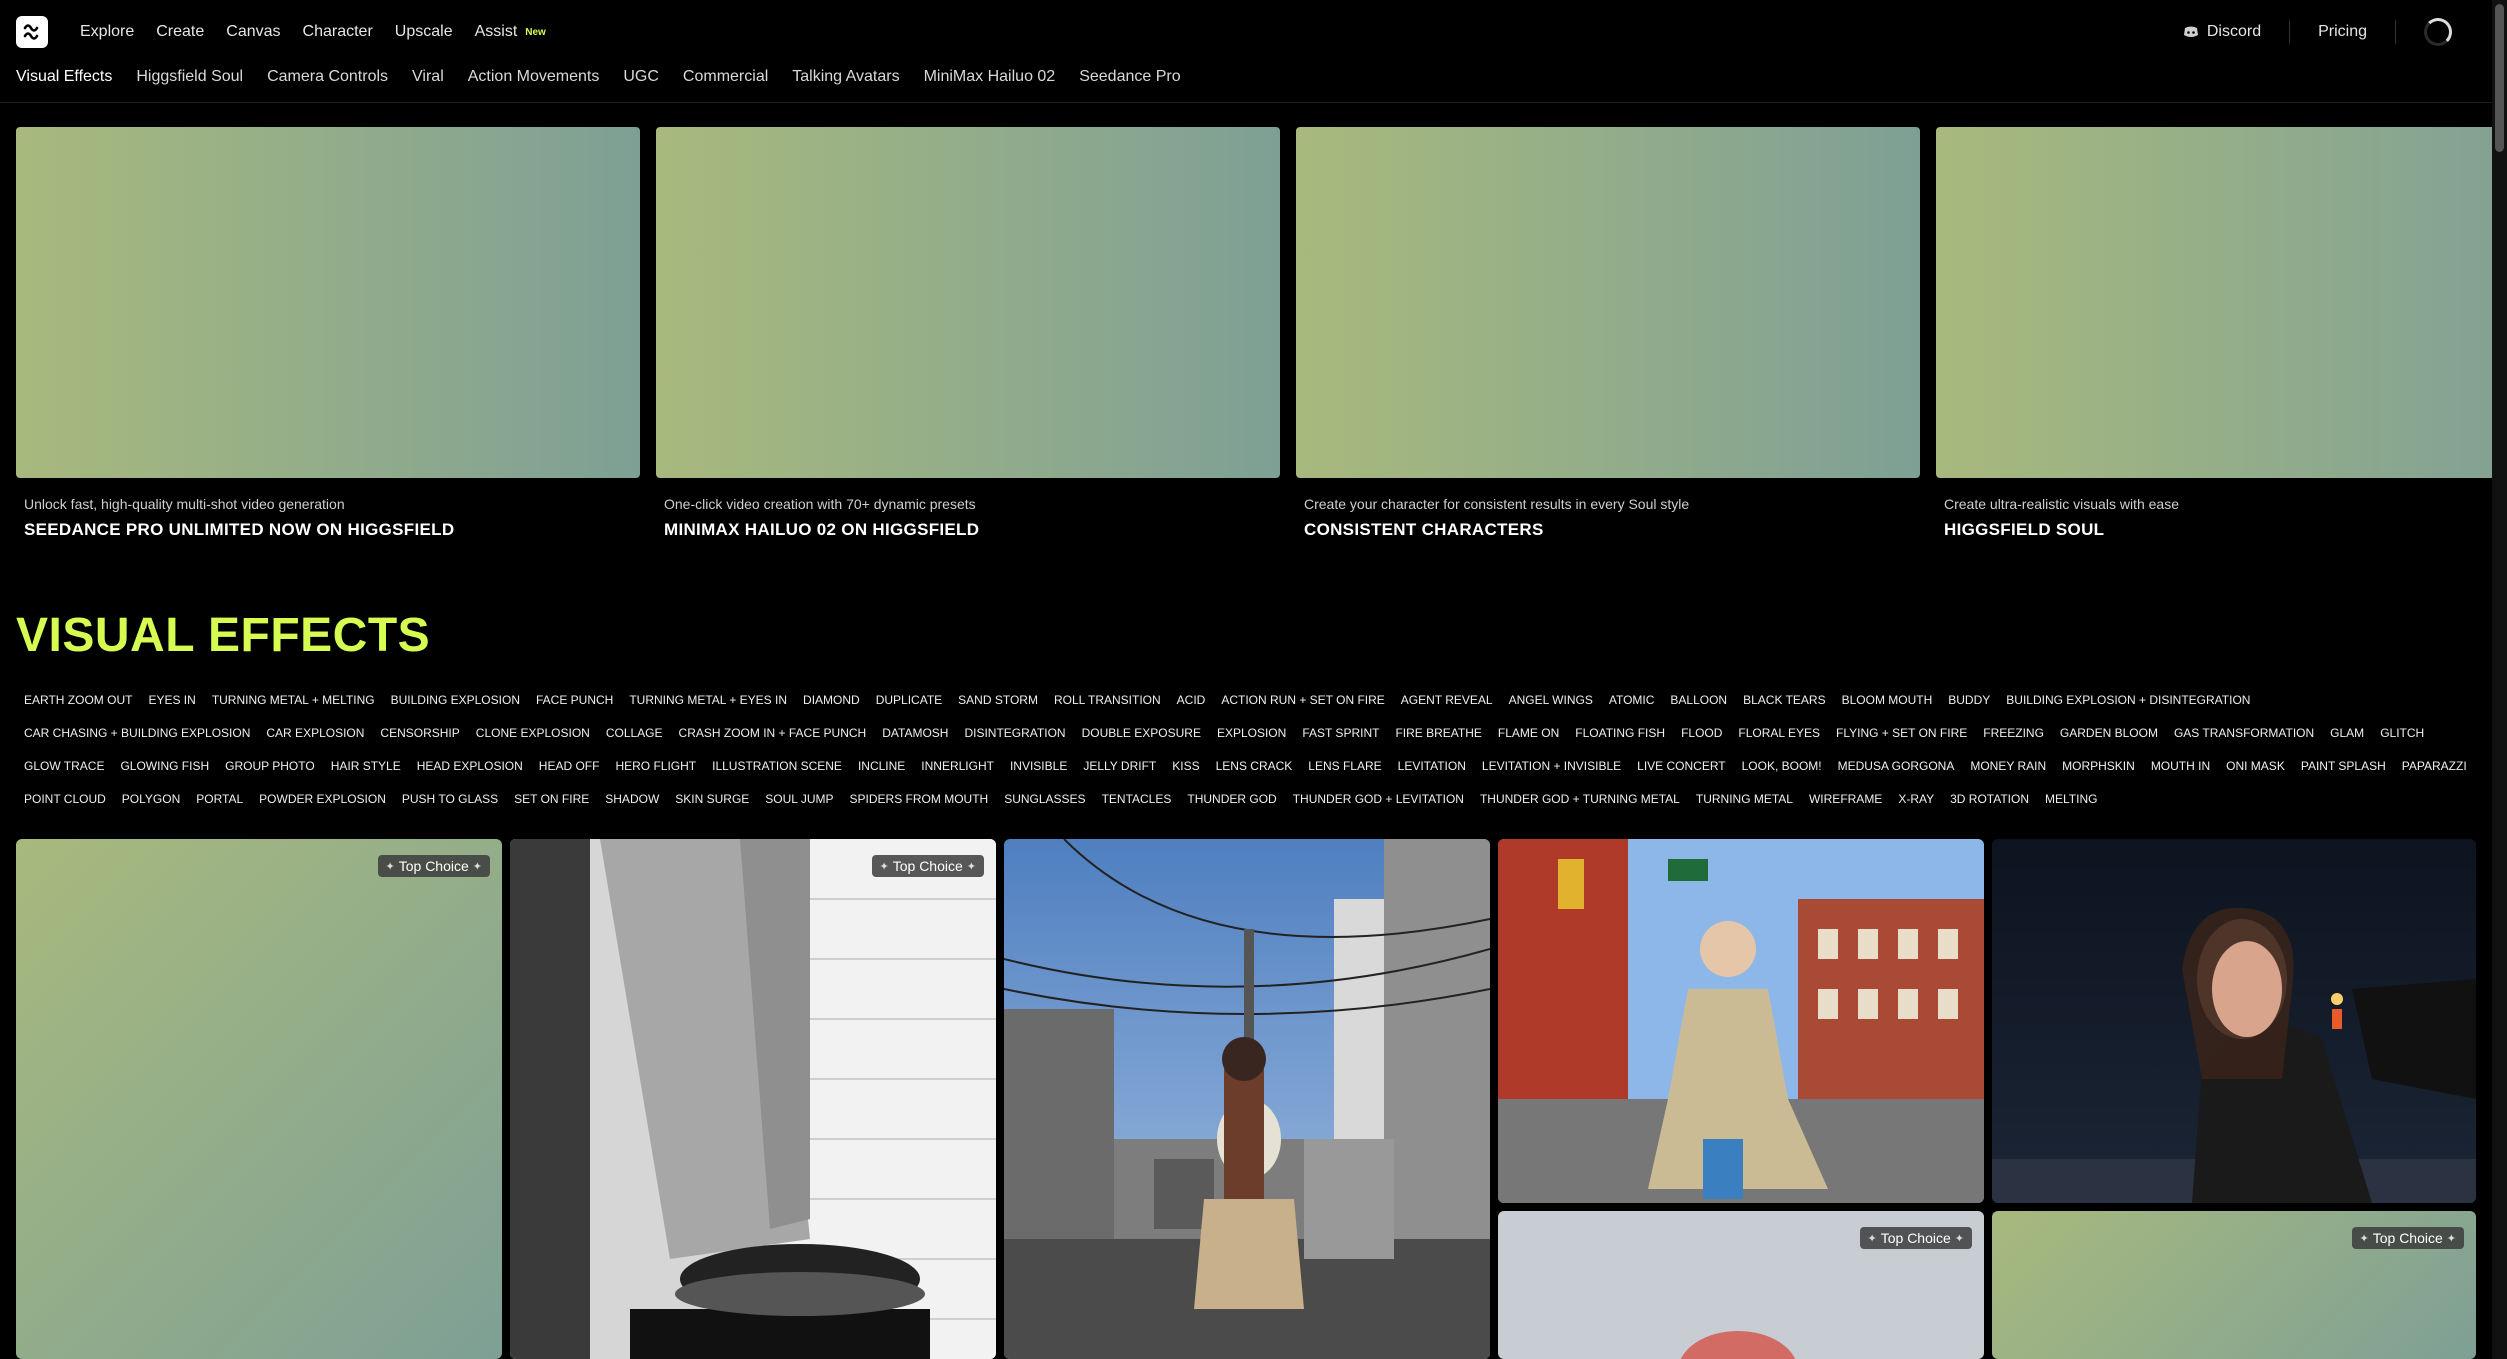  Describe the element at coordinates (338, 32) in the screenshot. I see `nav-character: Character` at that location.